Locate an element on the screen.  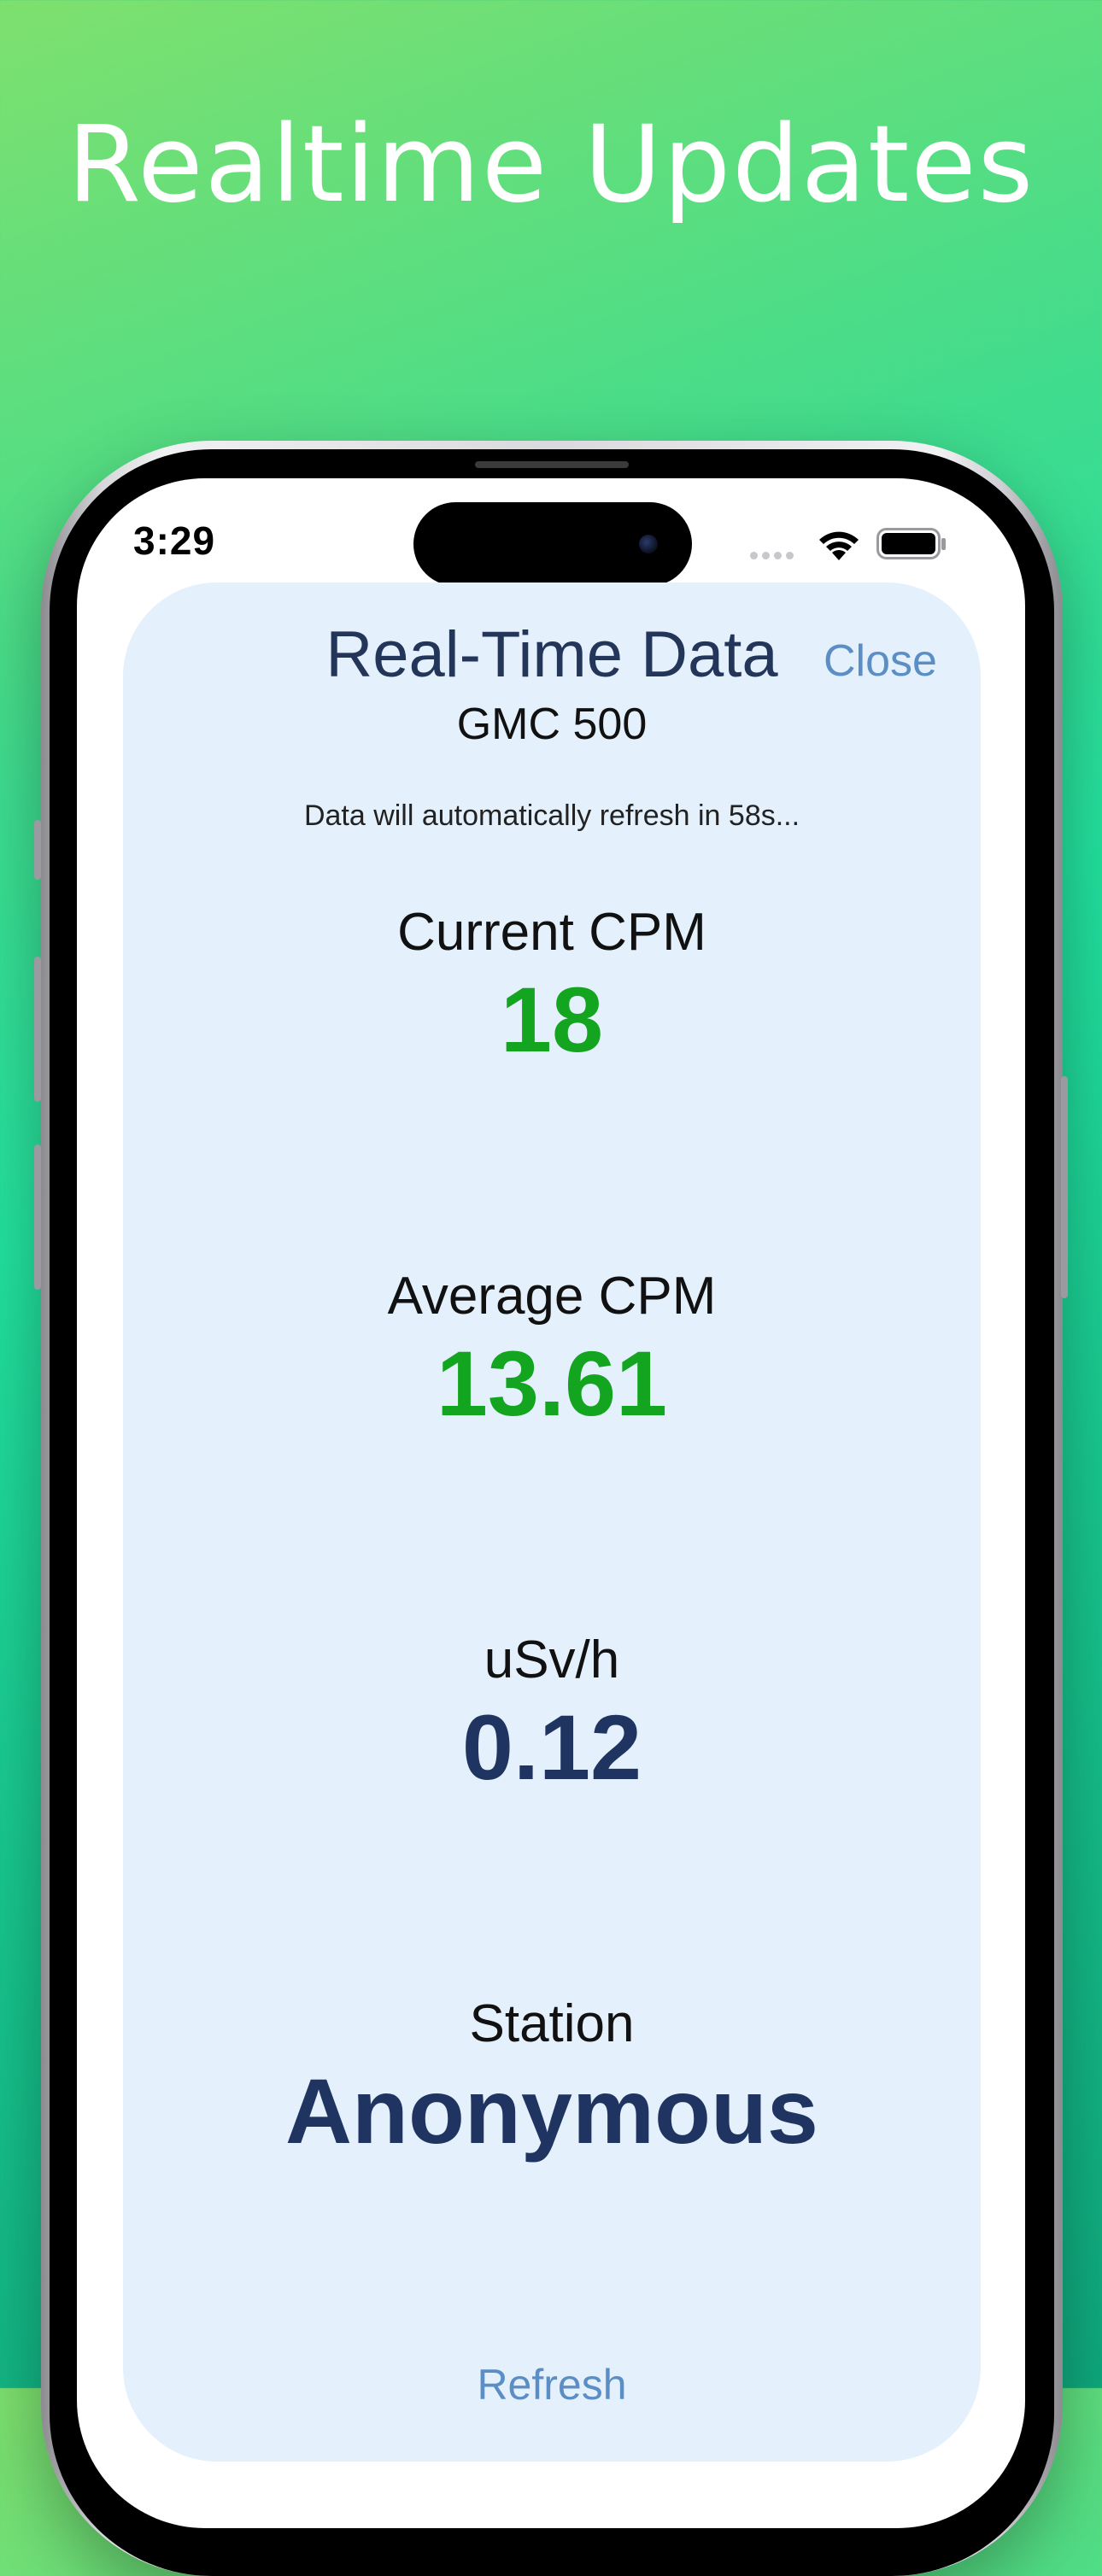
usv-per-hour-value: 0.12 is located at coordinates (551, 1747).